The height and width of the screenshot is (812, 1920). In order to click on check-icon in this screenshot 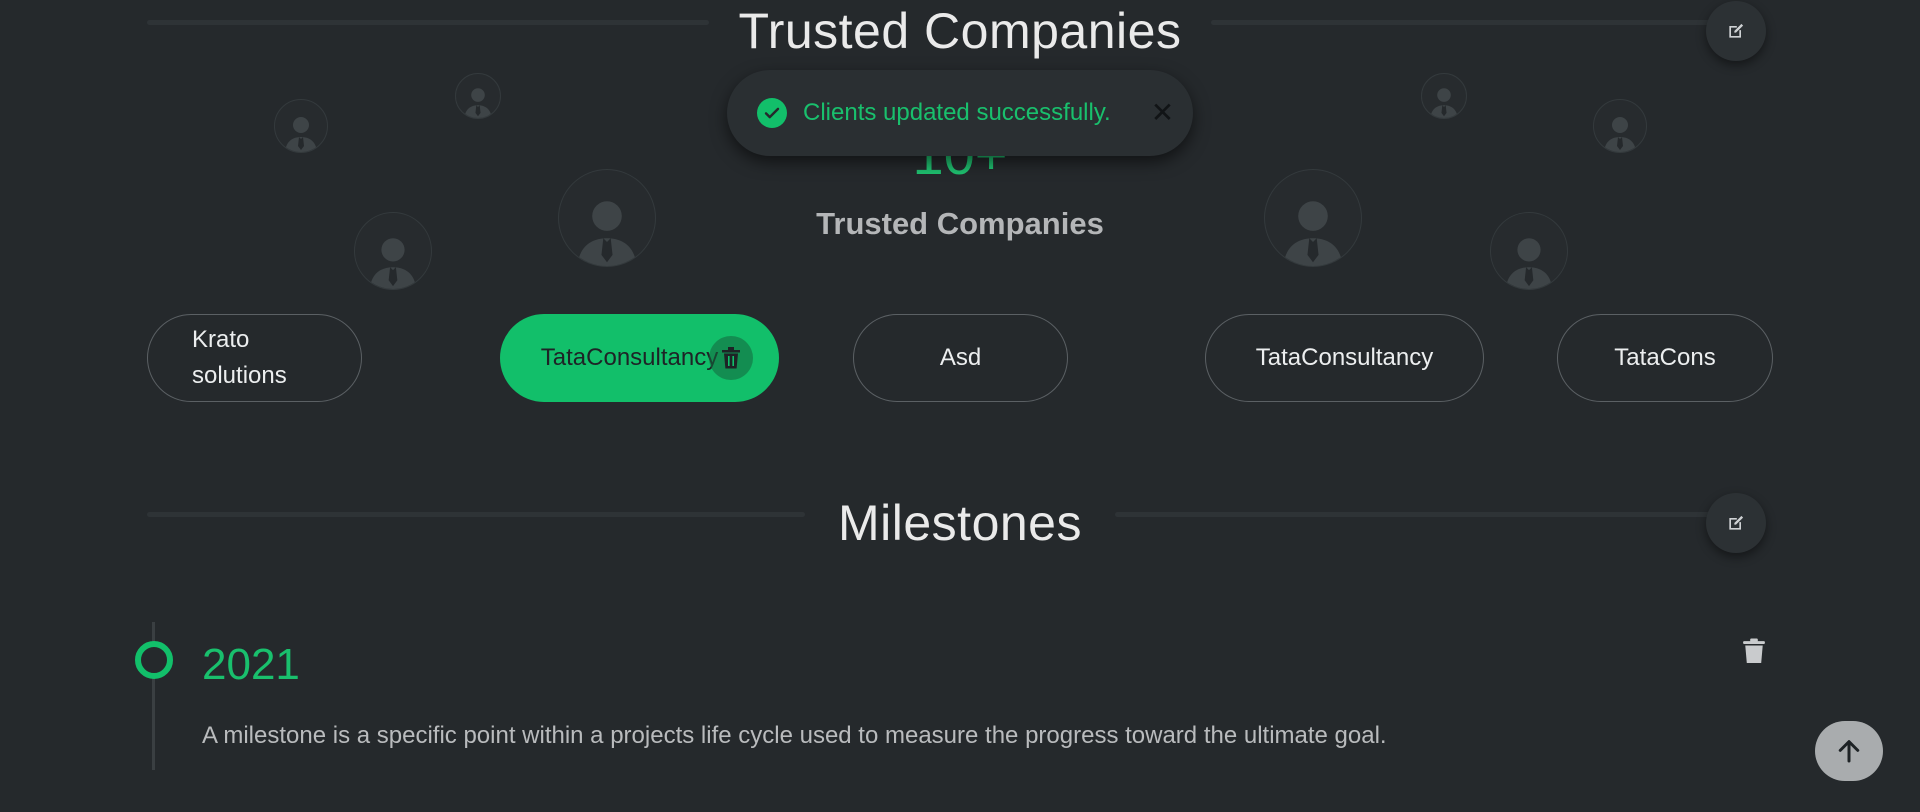, I will do `click(772, 113)`.